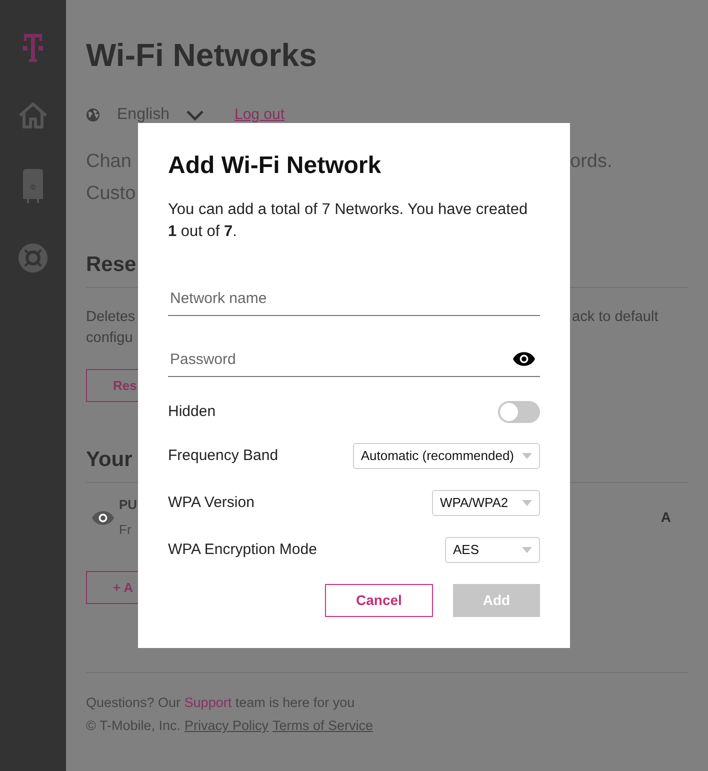  Describe the element at coordinates (665, 517) in the screenshot. I see `network-column-text: A` at that location.